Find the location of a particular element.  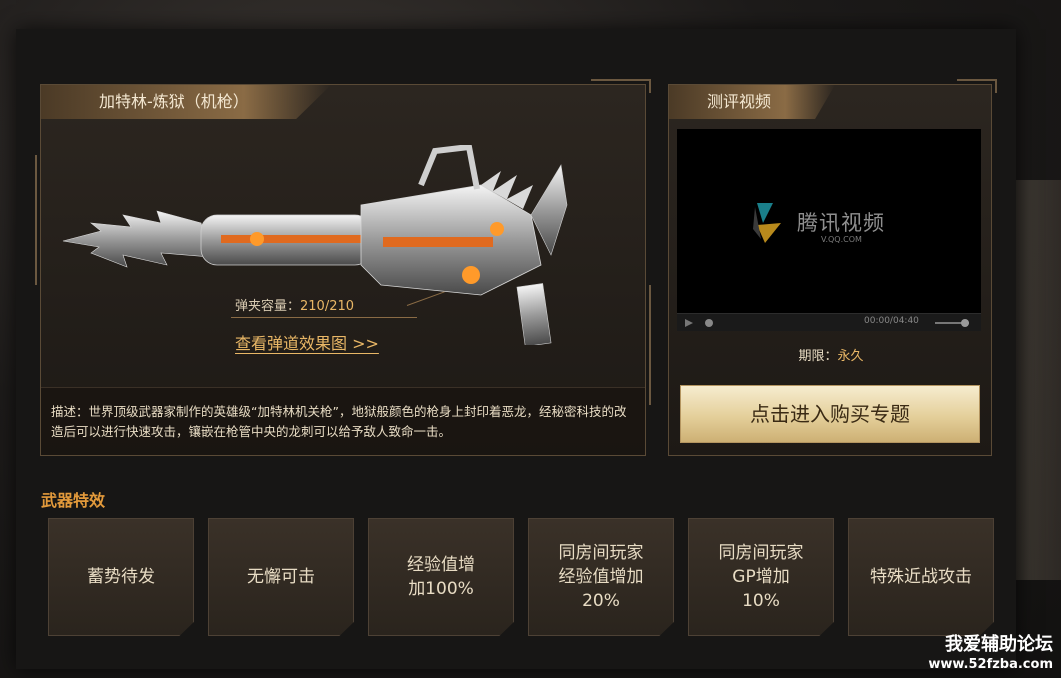

weapon-image is located at coordinates (315, 245).